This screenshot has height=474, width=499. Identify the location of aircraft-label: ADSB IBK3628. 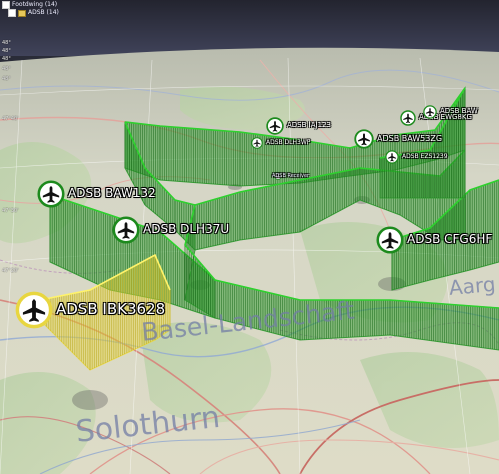
(110, 309).